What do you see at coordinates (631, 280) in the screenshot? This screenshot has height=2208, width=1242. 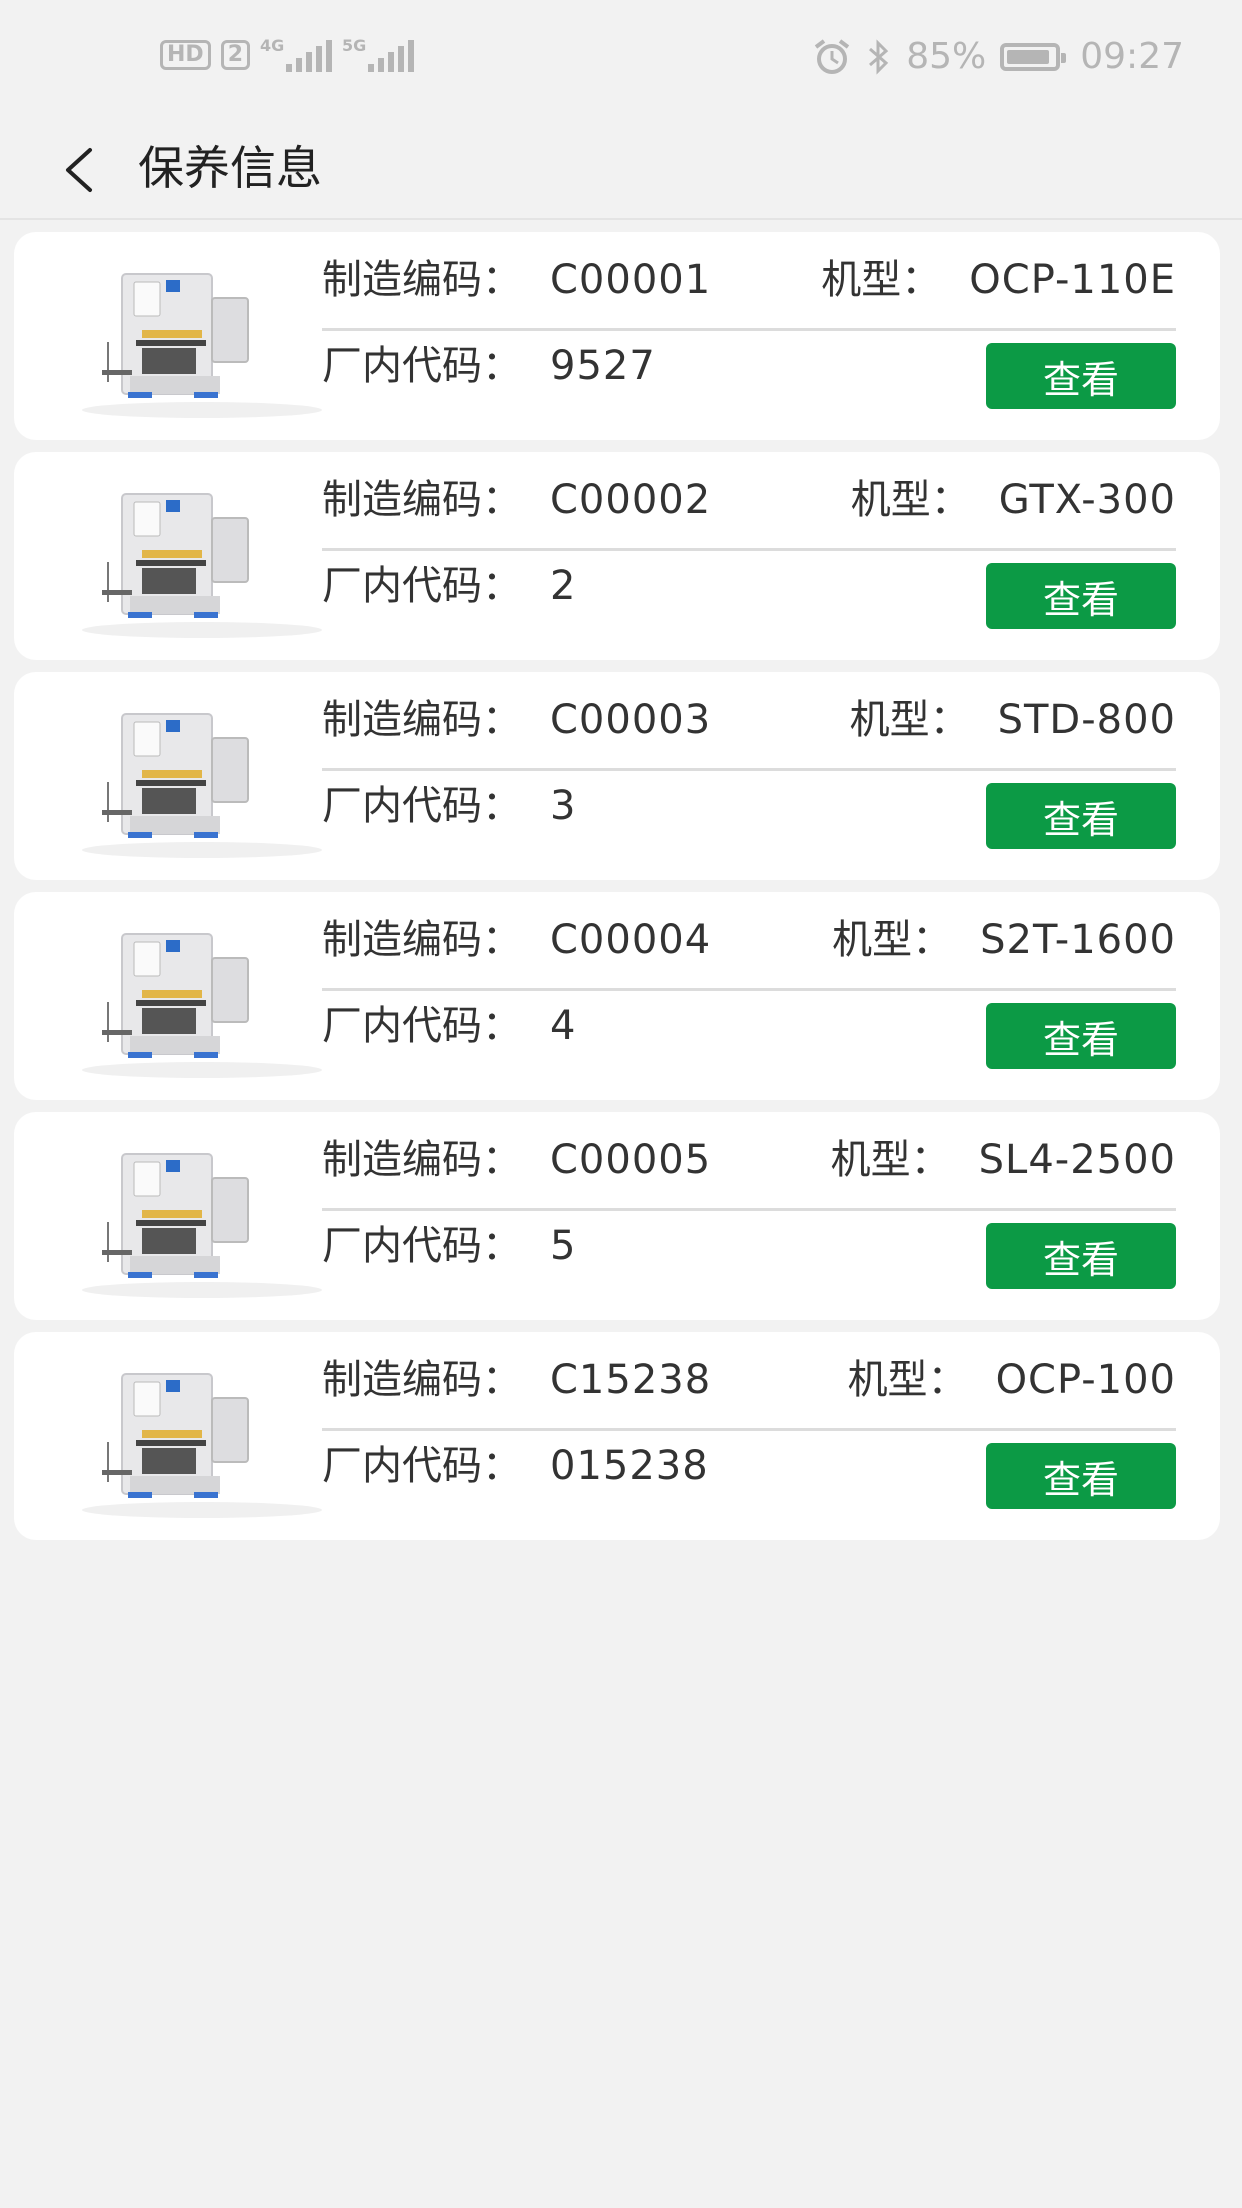 I see `code-value: C00001` at bounding box center [631, 280].